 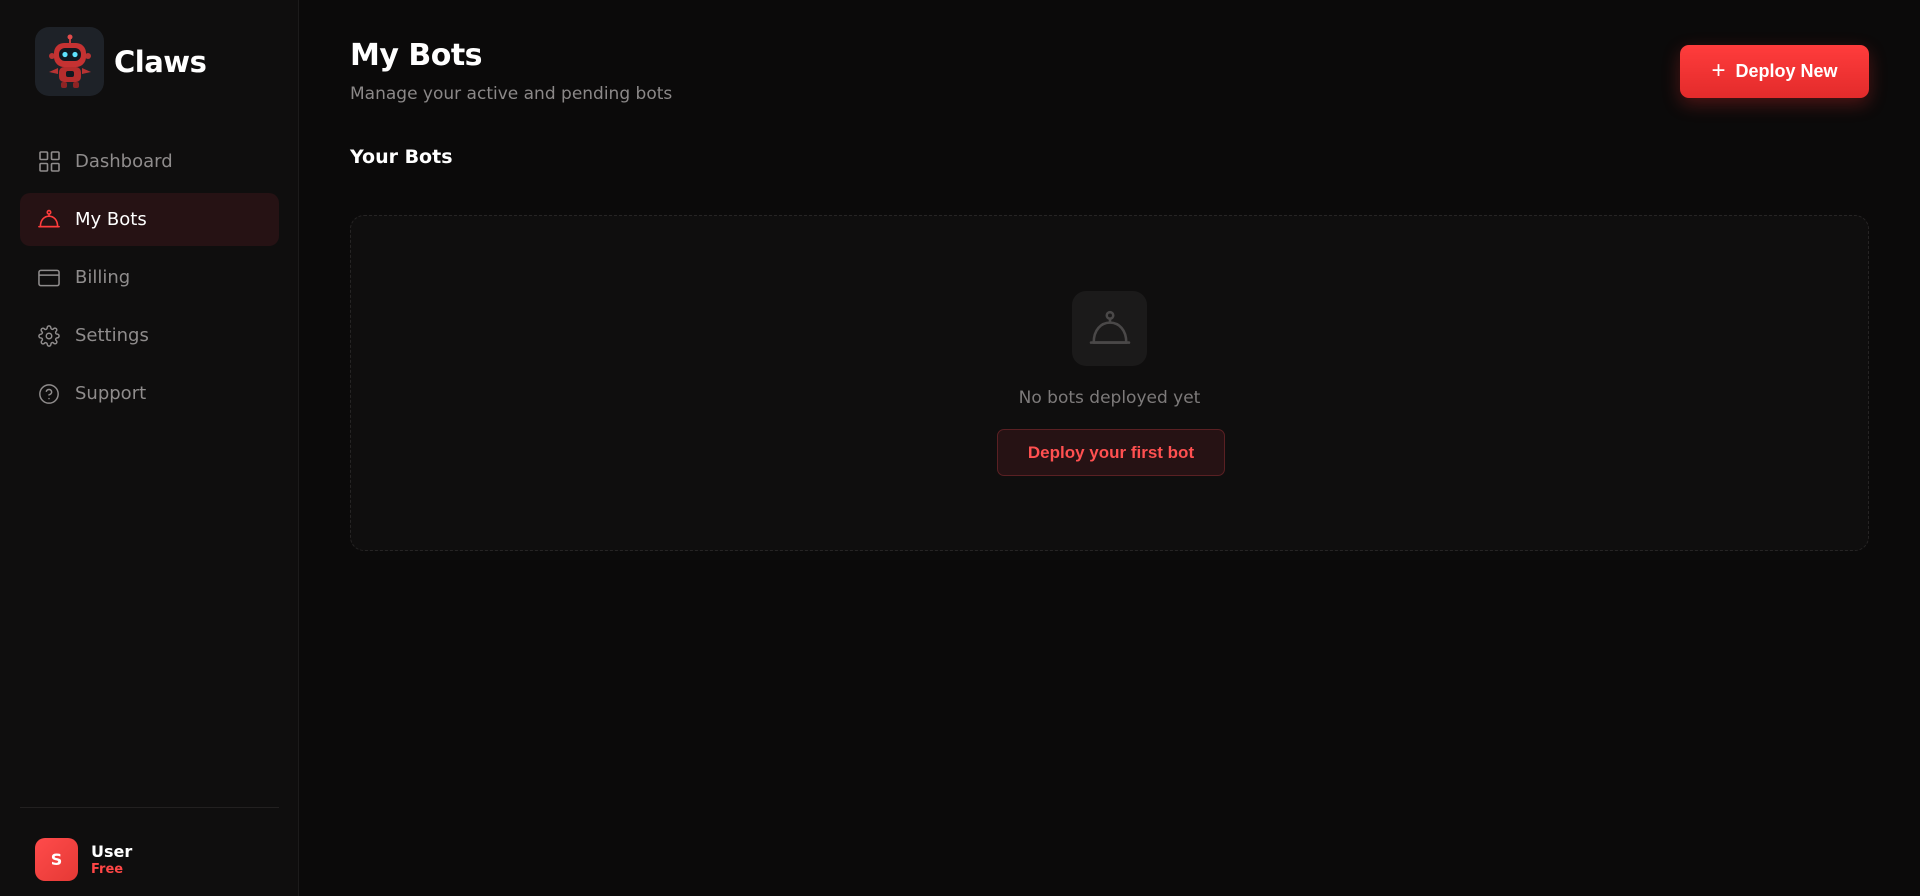 I want to click on card-icon, so click(x=49, y=278).